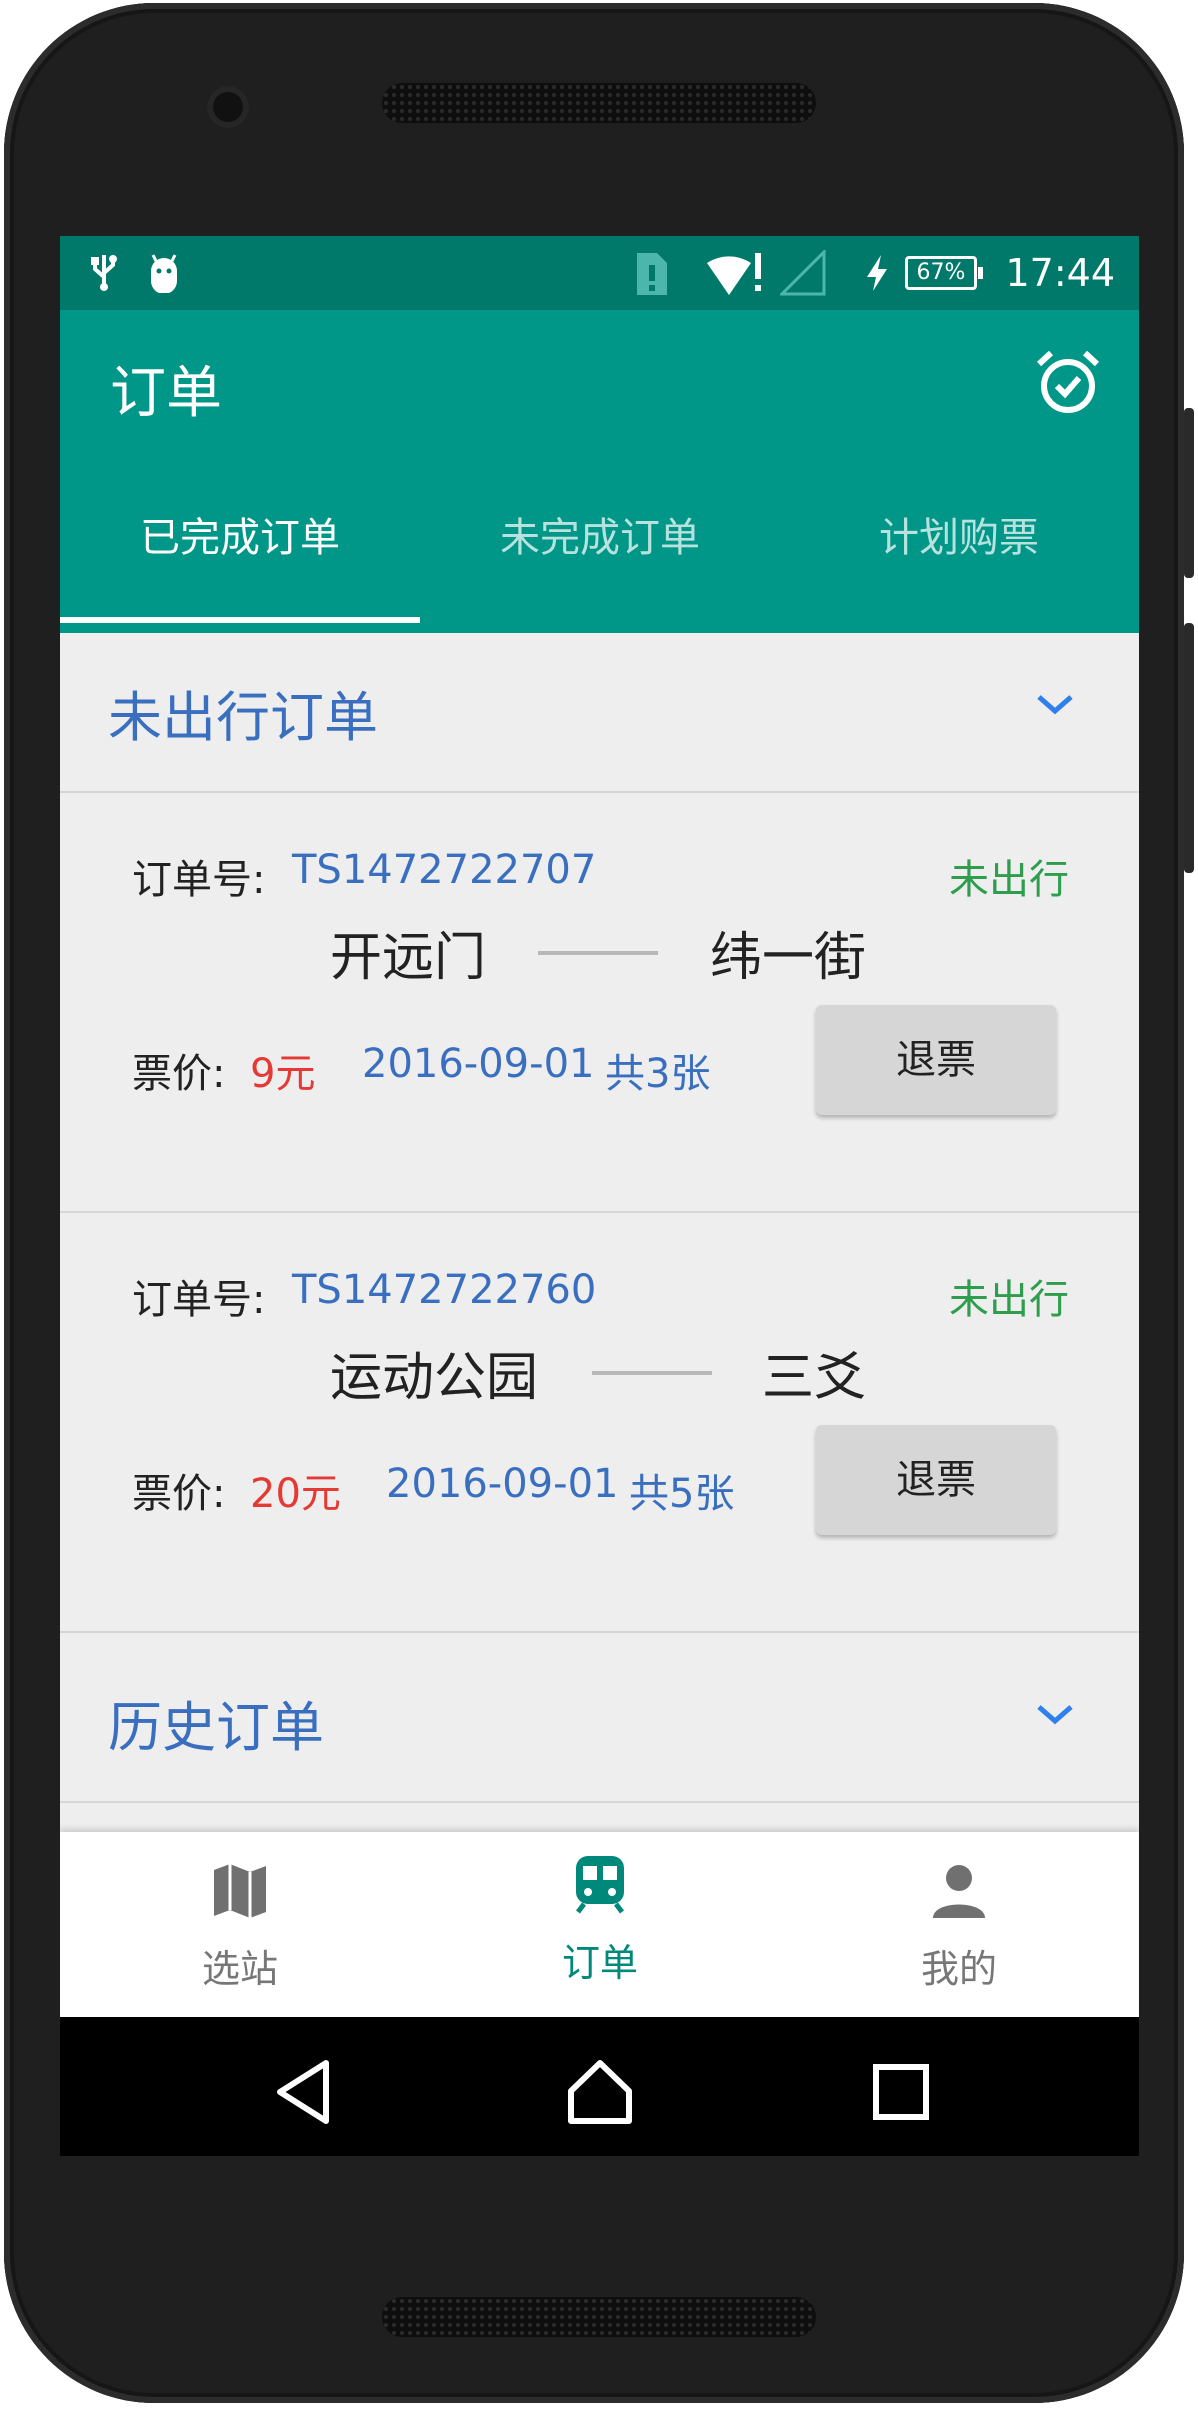 This screenshot has height=2409, width=1198. Describe the element at coordinates (599, 1718) in the screenshot. I see `section-history: 历史订单` at that location.